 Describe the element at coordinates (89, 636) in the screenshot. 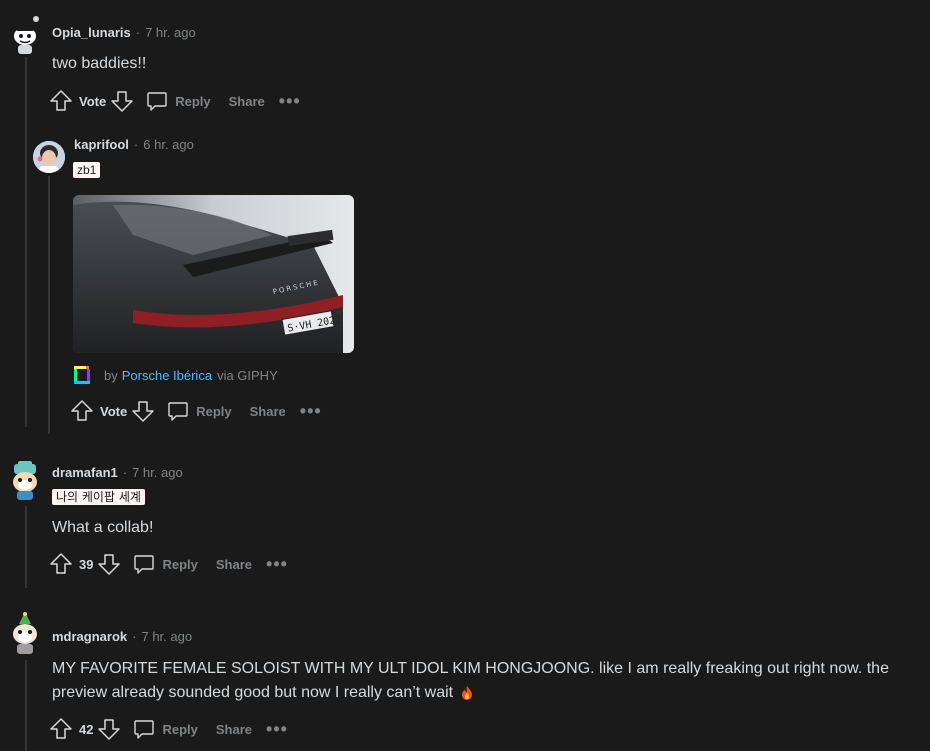

I see `username: mdragnarok` at that location.